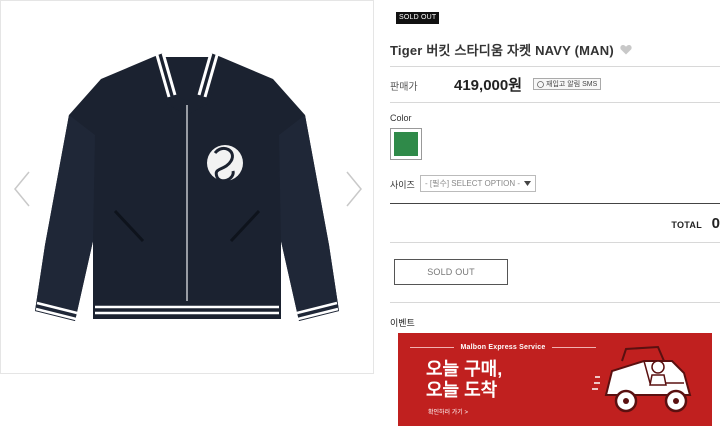 The image size is (728, 434). I want to click on banner-link: 확인하러 가기 >, so click(448, 411).